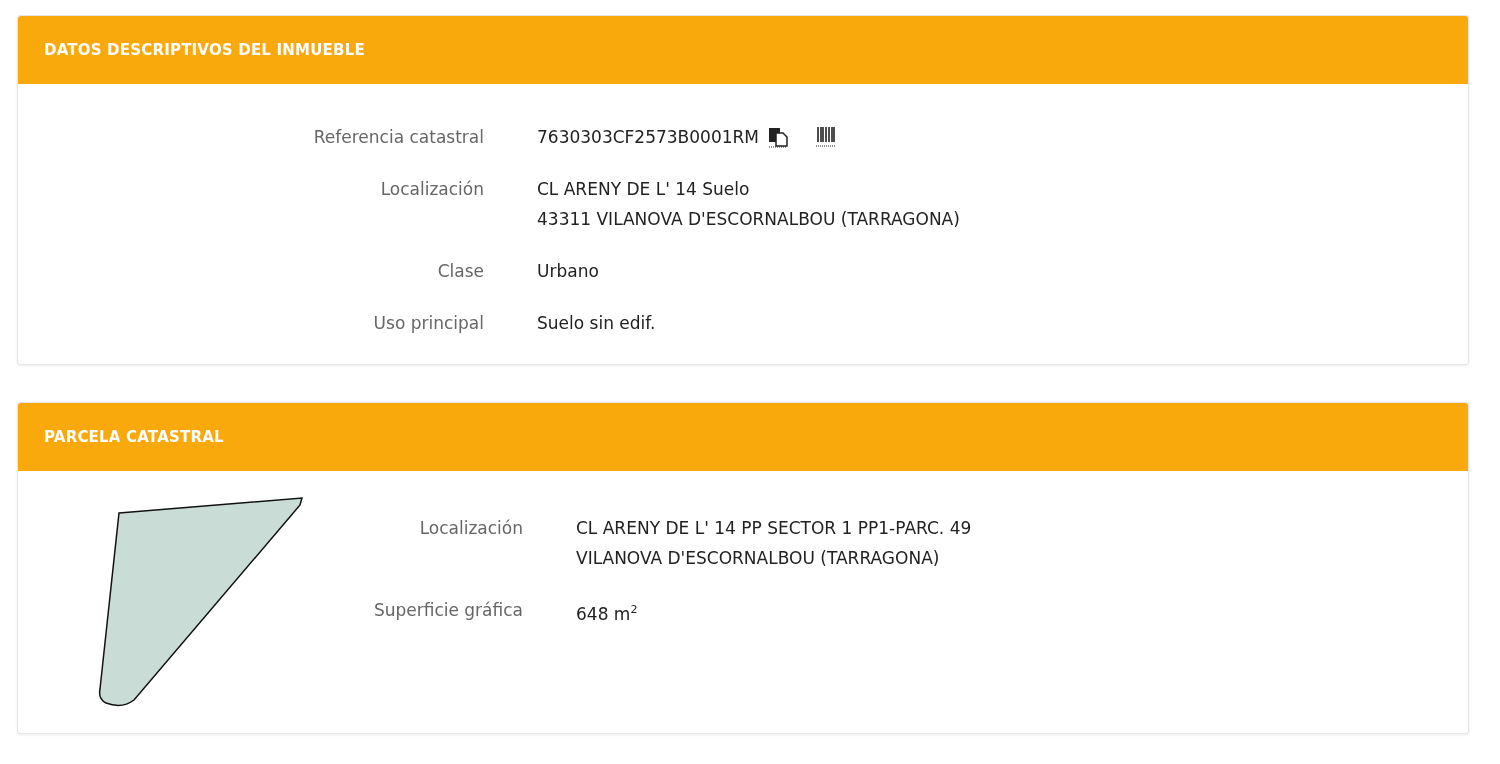  What do you see at coordinates (826, 137) in the screenshot?
I see `barcode-icon` at bounding box center [826, 137].